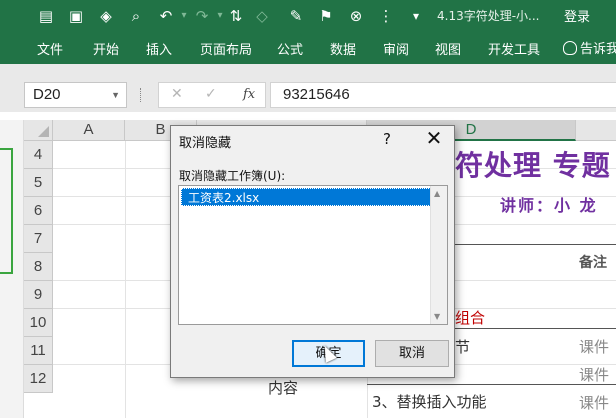 This screenshot has width=616, height=418. What do you see at coordinates (549, 205) in the screenshot?
I see `teacher-label: 讲师：小 龙` at bounding box center [549, 205].